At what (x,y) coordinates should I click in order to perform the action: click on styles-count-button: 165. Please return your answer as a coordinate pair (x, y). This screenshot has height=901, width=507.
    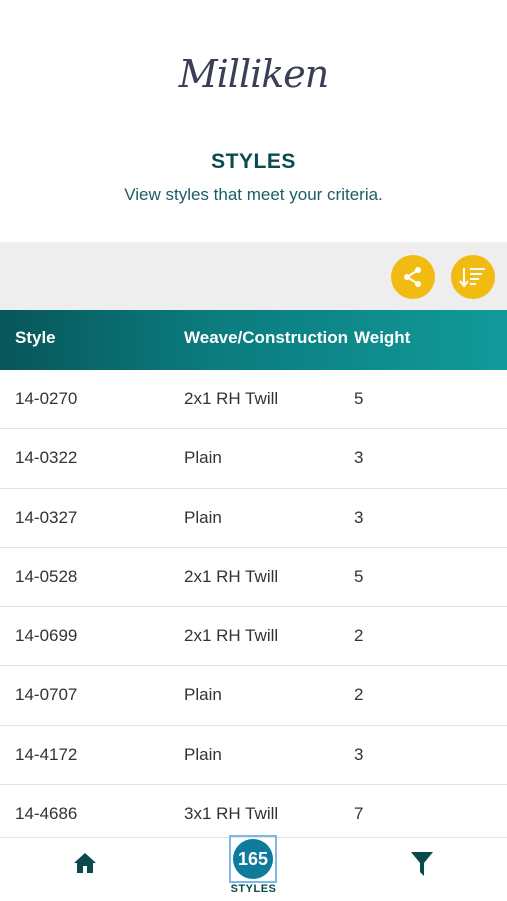
    Looking at the image, I should click on (253, 859).